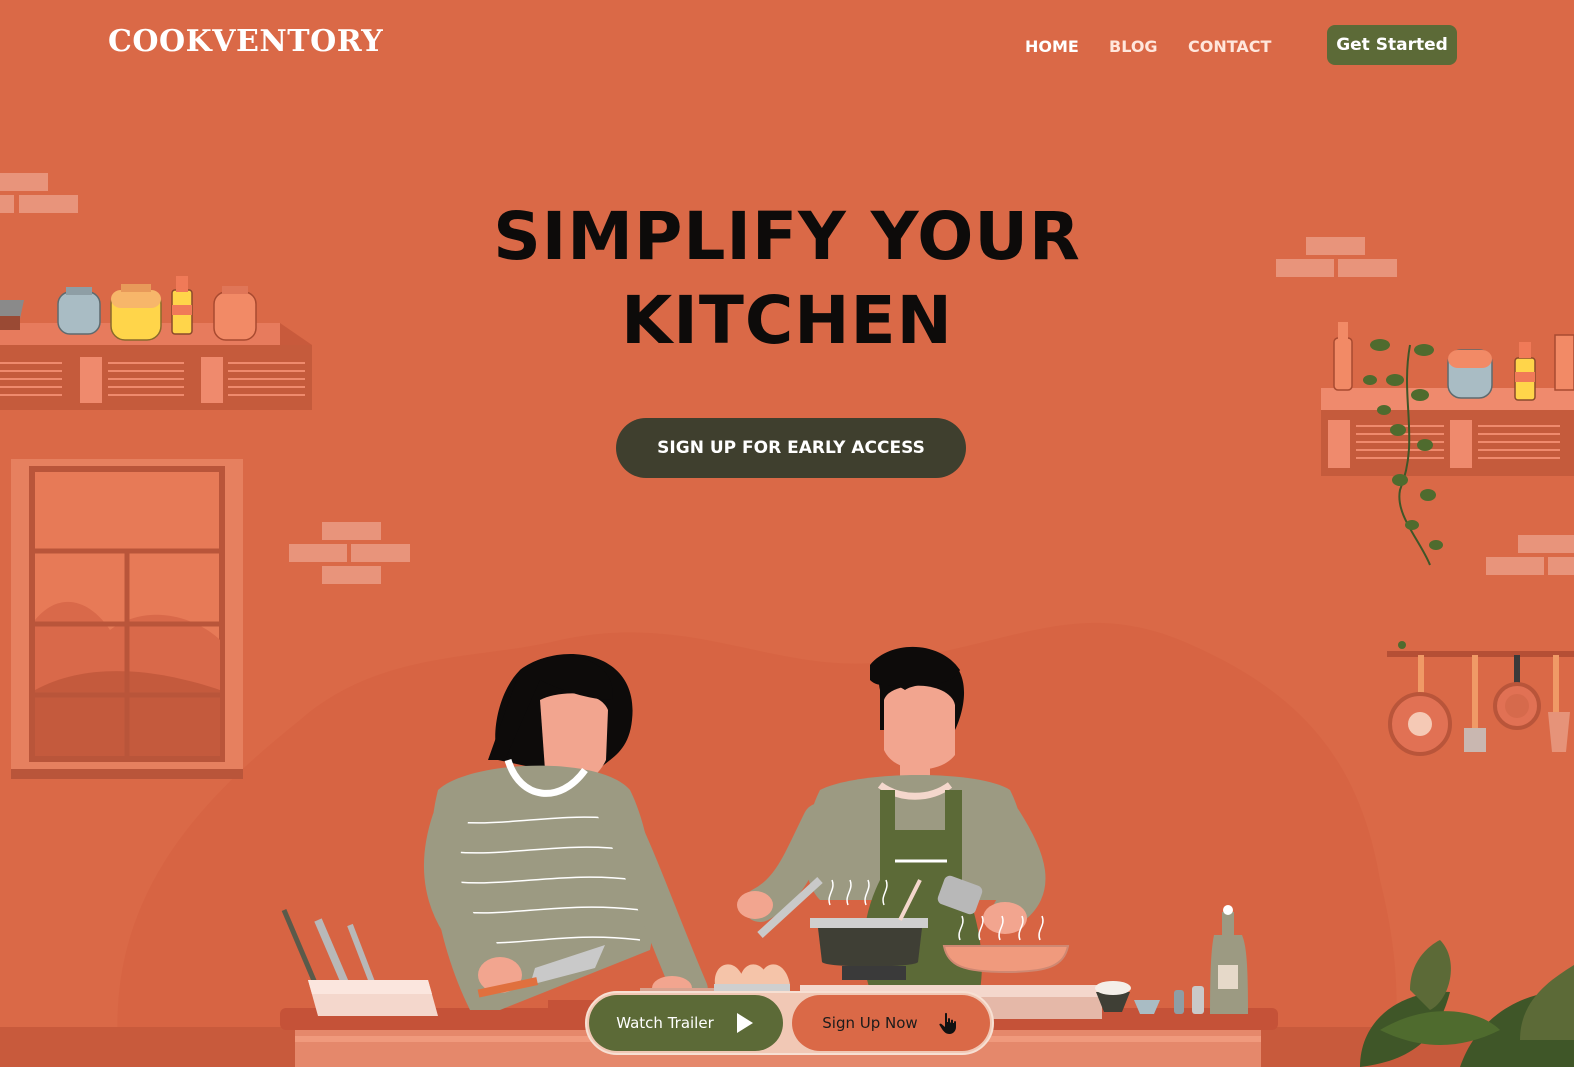  What do you see at coordinates (1530, 555) in the screenshot?
I see `bricks-right-mid` at bounding box center [1530, 555].